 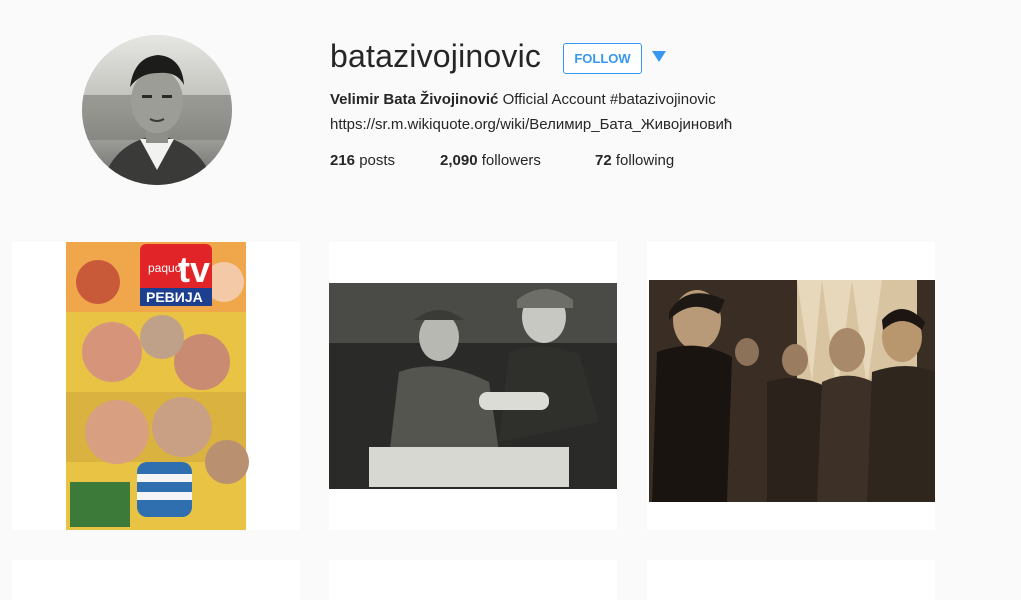 I want to click on avatar-photo, so click(x=157, y=110).